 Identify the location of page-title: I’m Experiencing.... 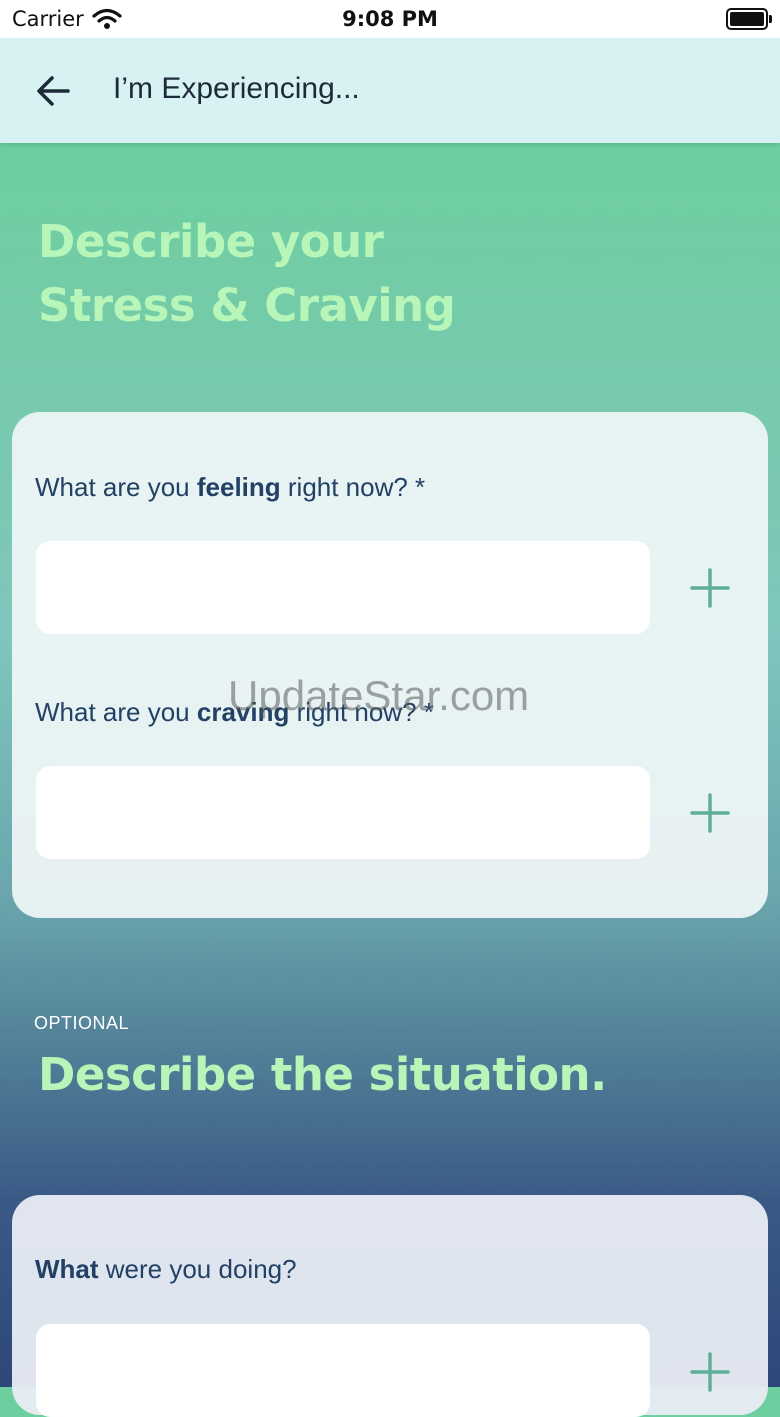
(236, 88).